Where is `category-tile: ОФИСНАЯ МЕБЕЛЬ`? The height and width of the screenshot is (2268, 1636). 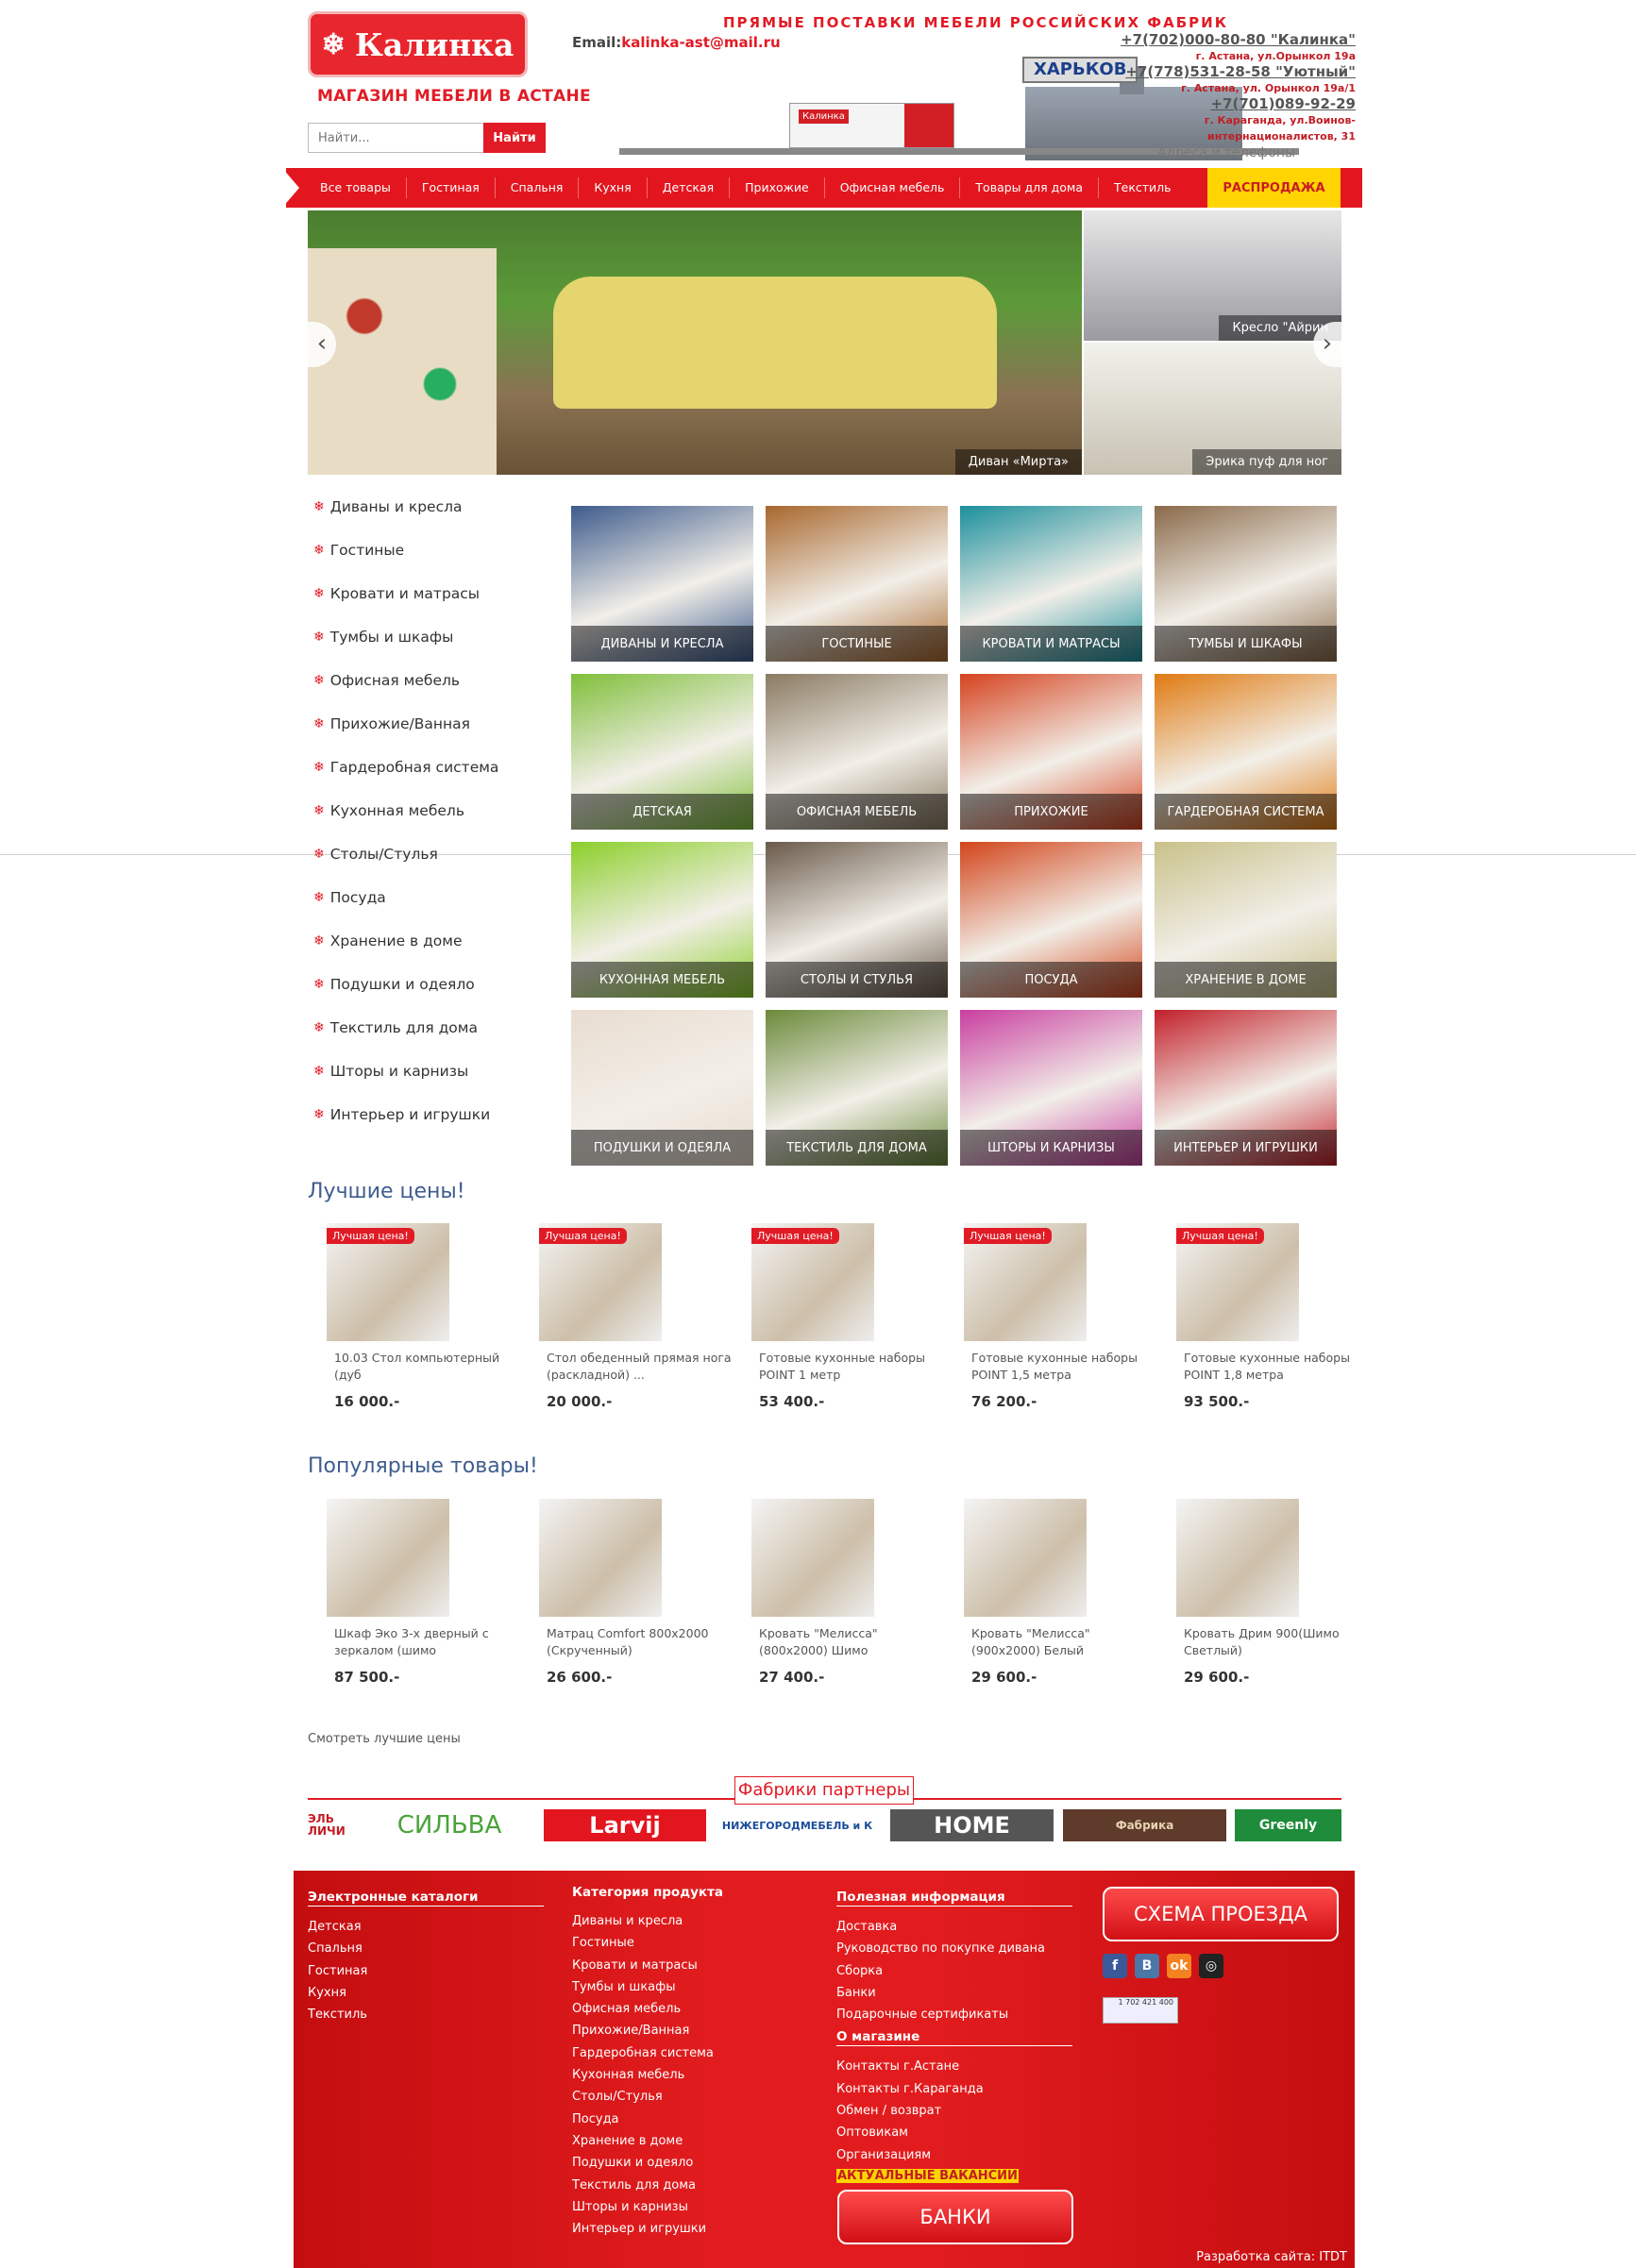
category-tile: ОФИСНАЯ МЕБЕЛЬ is located at coordinates (857, 752).